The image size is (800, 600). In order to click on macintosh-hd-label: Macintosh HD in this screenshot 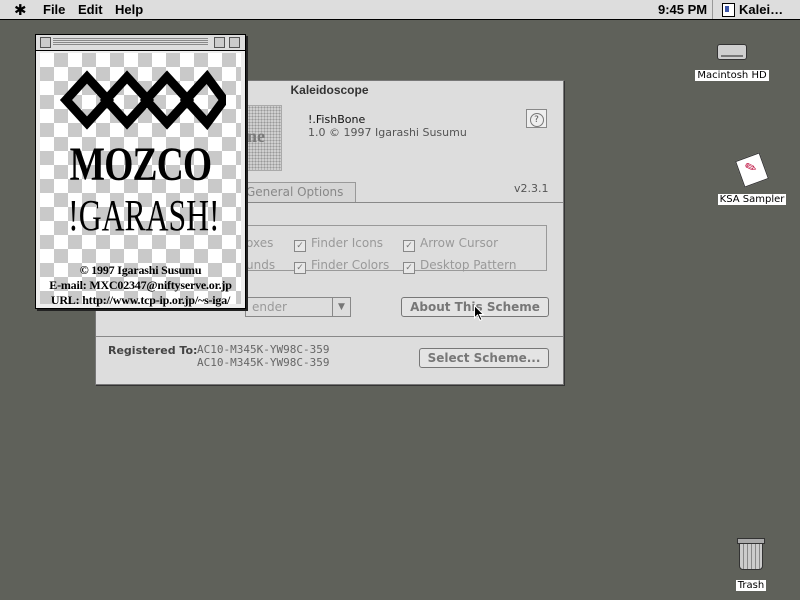, I will do `click(732, 75)`.